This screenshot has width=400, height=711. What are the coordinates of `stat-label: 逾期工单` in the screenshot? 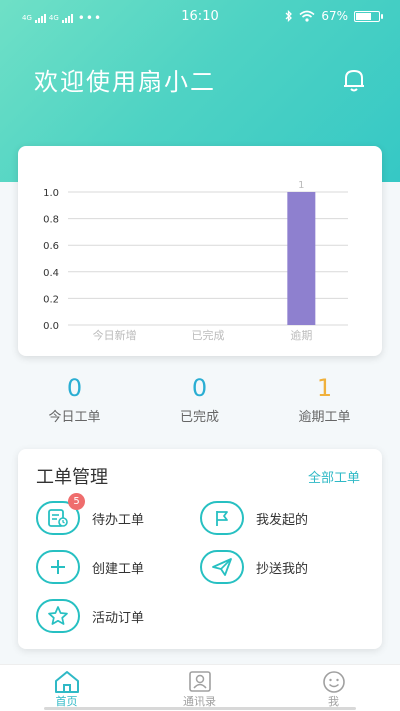 It's located at (324, 417).